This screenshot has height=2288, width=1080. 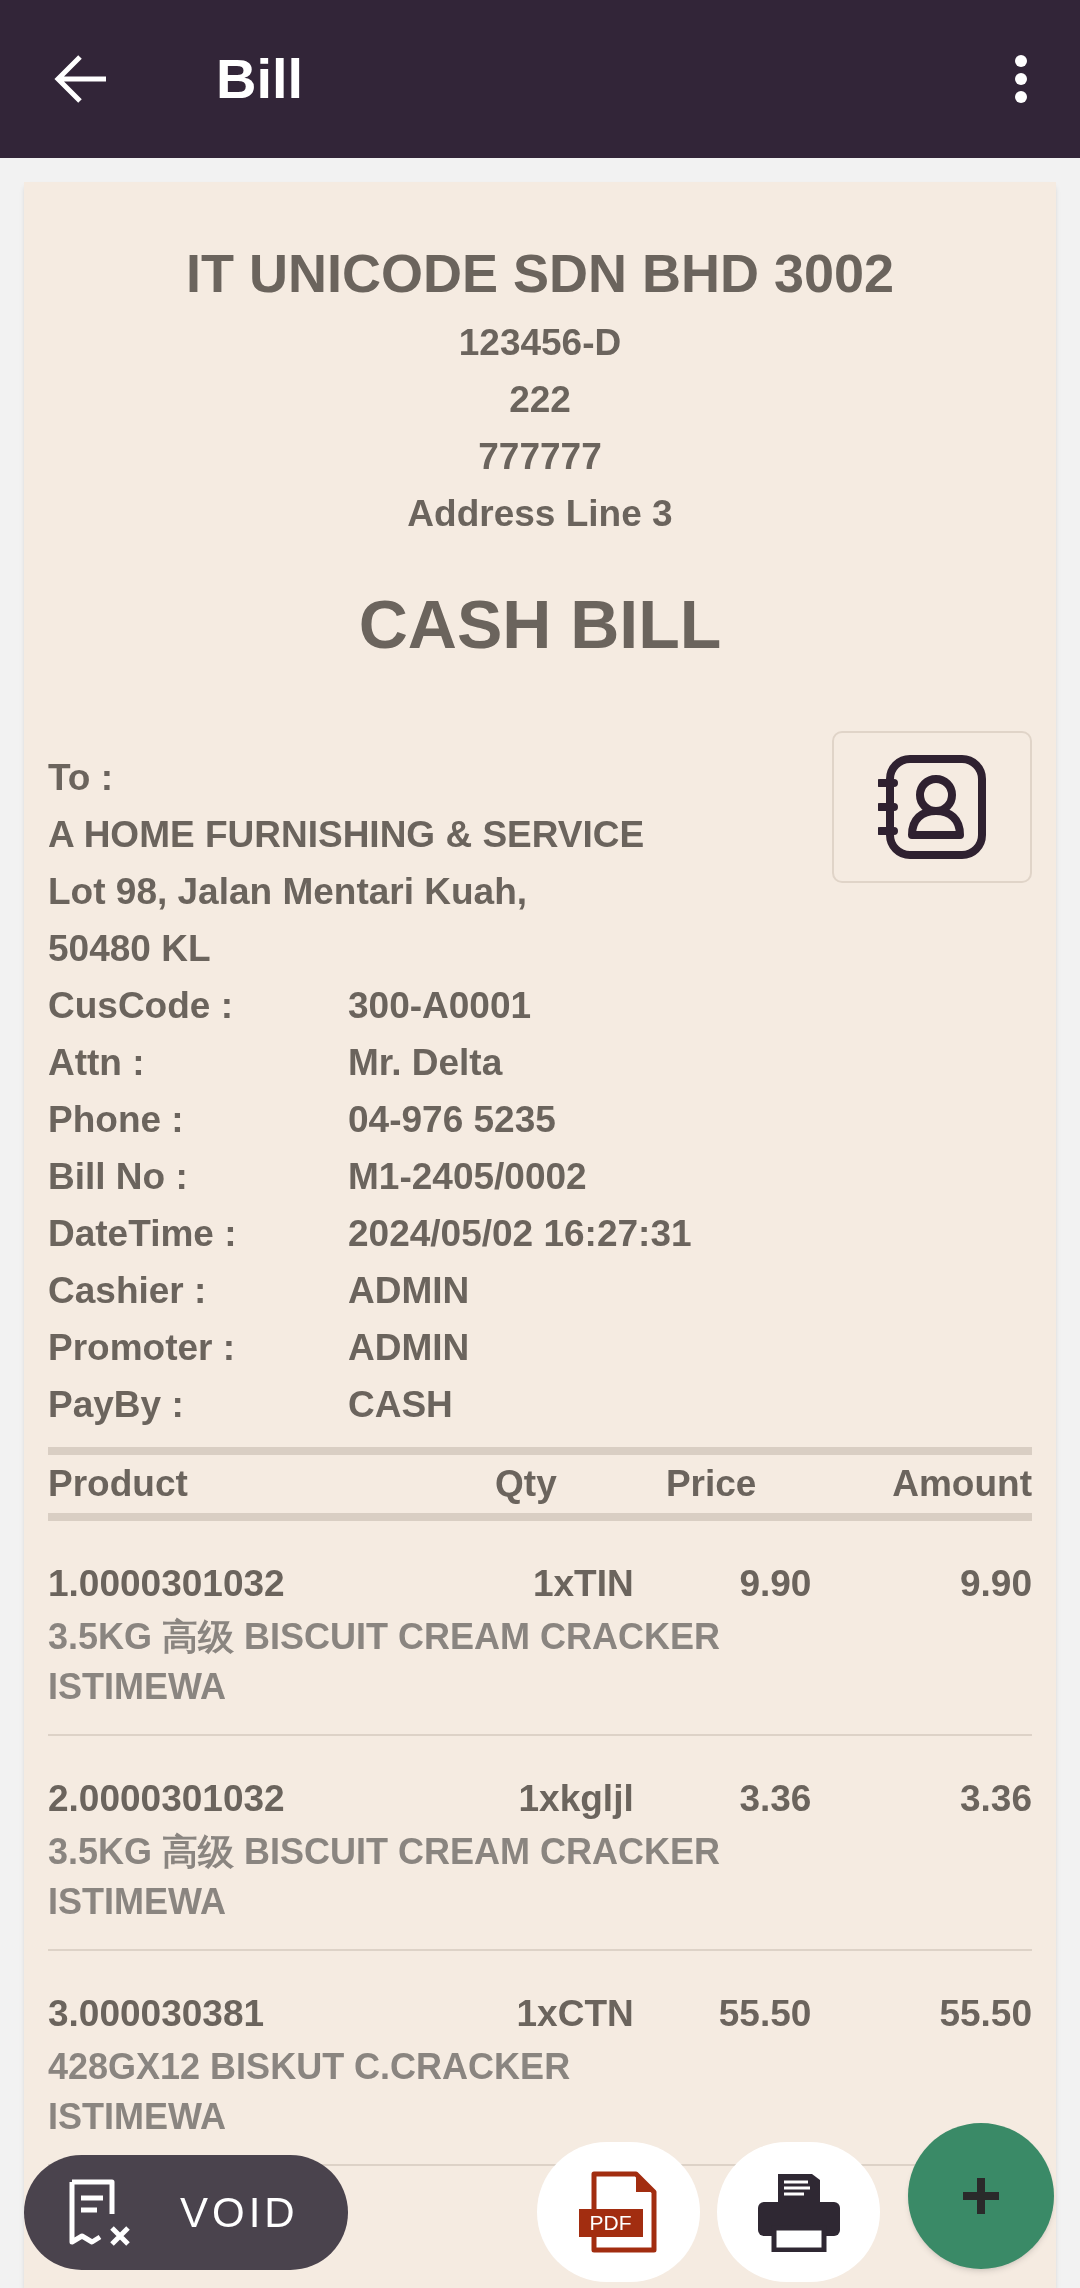 What do you see at coordinates (540, 343) in the screenshot?
I see `company-detail: 123456-D` at bounding box center [540, 343].